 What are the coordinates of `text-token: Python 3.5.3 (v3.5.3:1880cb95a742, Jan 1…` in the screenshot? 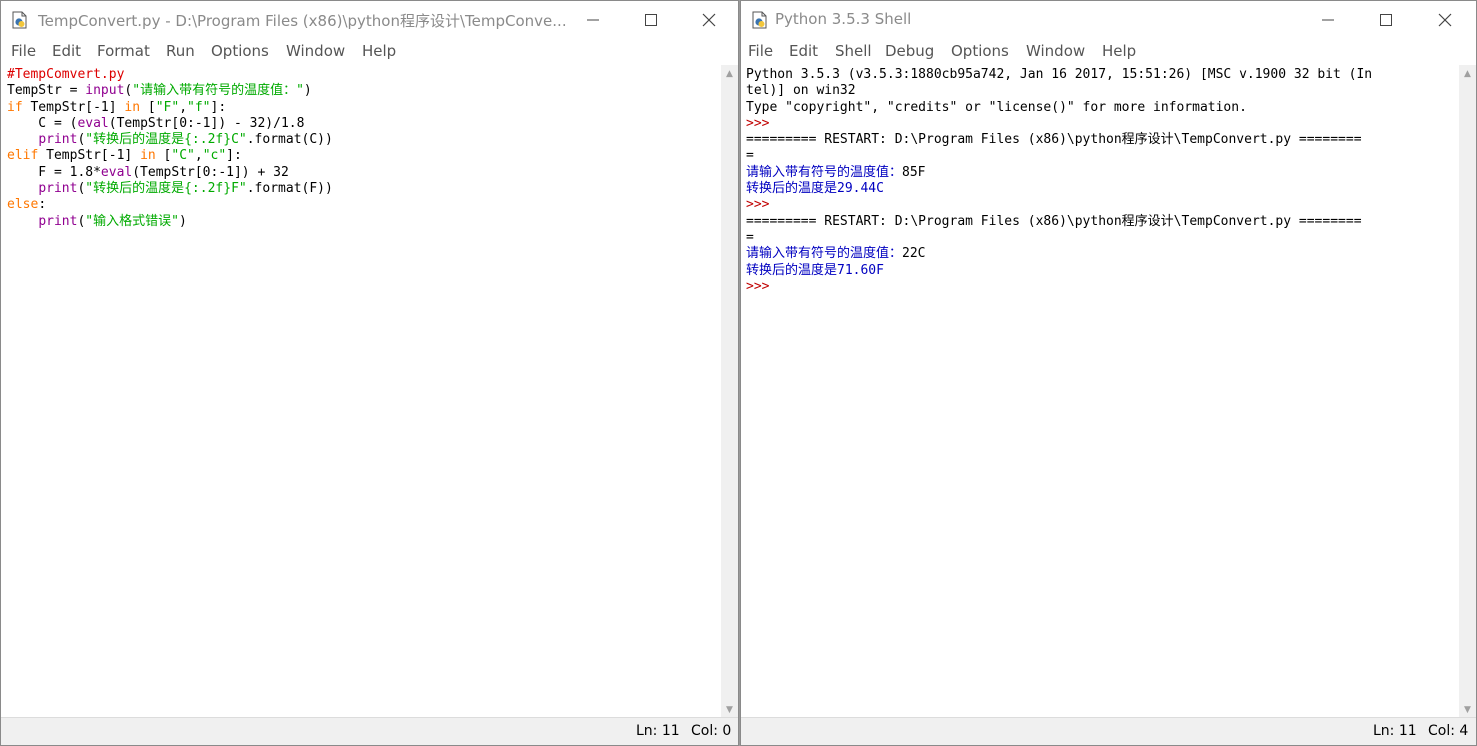 It's located at (1059, 74).